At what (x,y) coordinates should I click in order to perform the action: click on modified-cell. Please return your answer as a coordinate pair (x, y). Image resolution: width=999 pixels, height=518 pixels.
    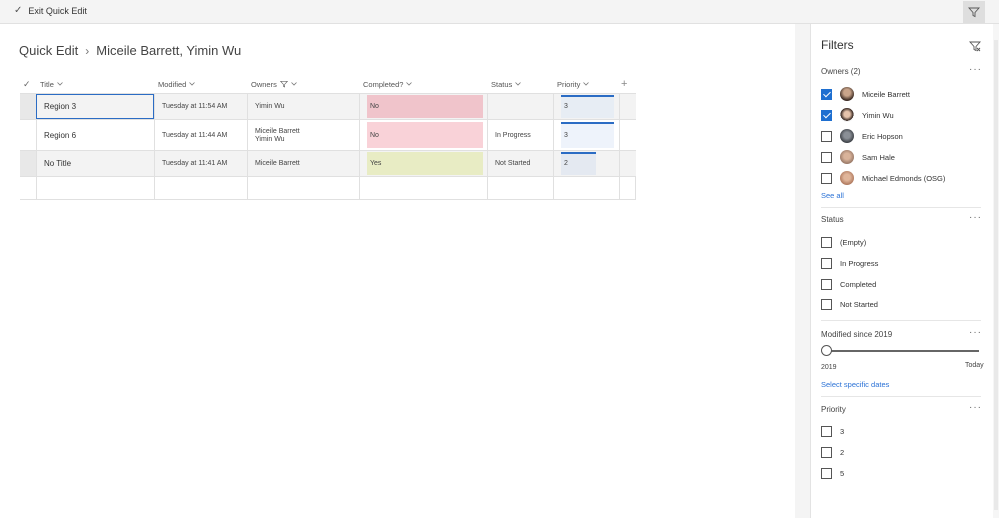
    Looking at the image, I should click on (200, 188).